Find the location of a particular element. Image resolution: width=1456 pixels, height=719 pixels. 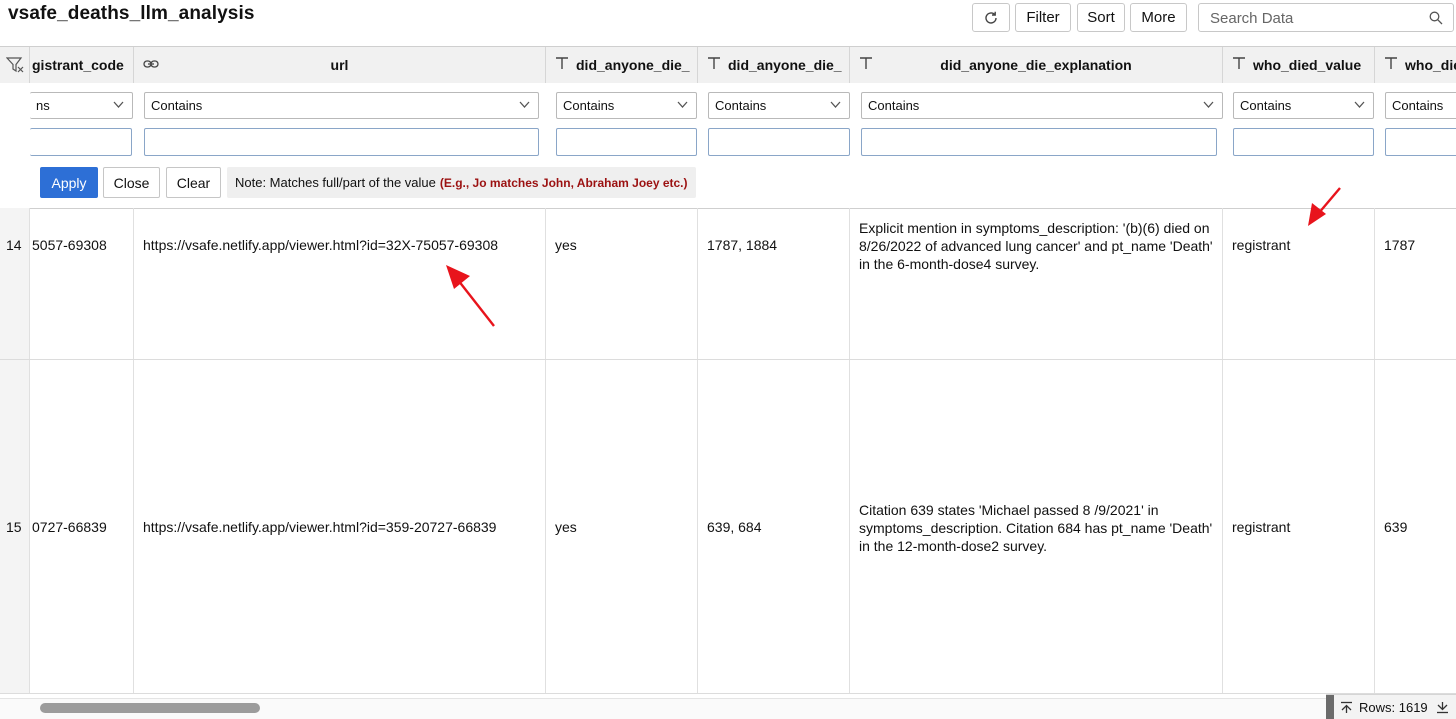

scroll-top-icon is located at coordinates (1346, 707).